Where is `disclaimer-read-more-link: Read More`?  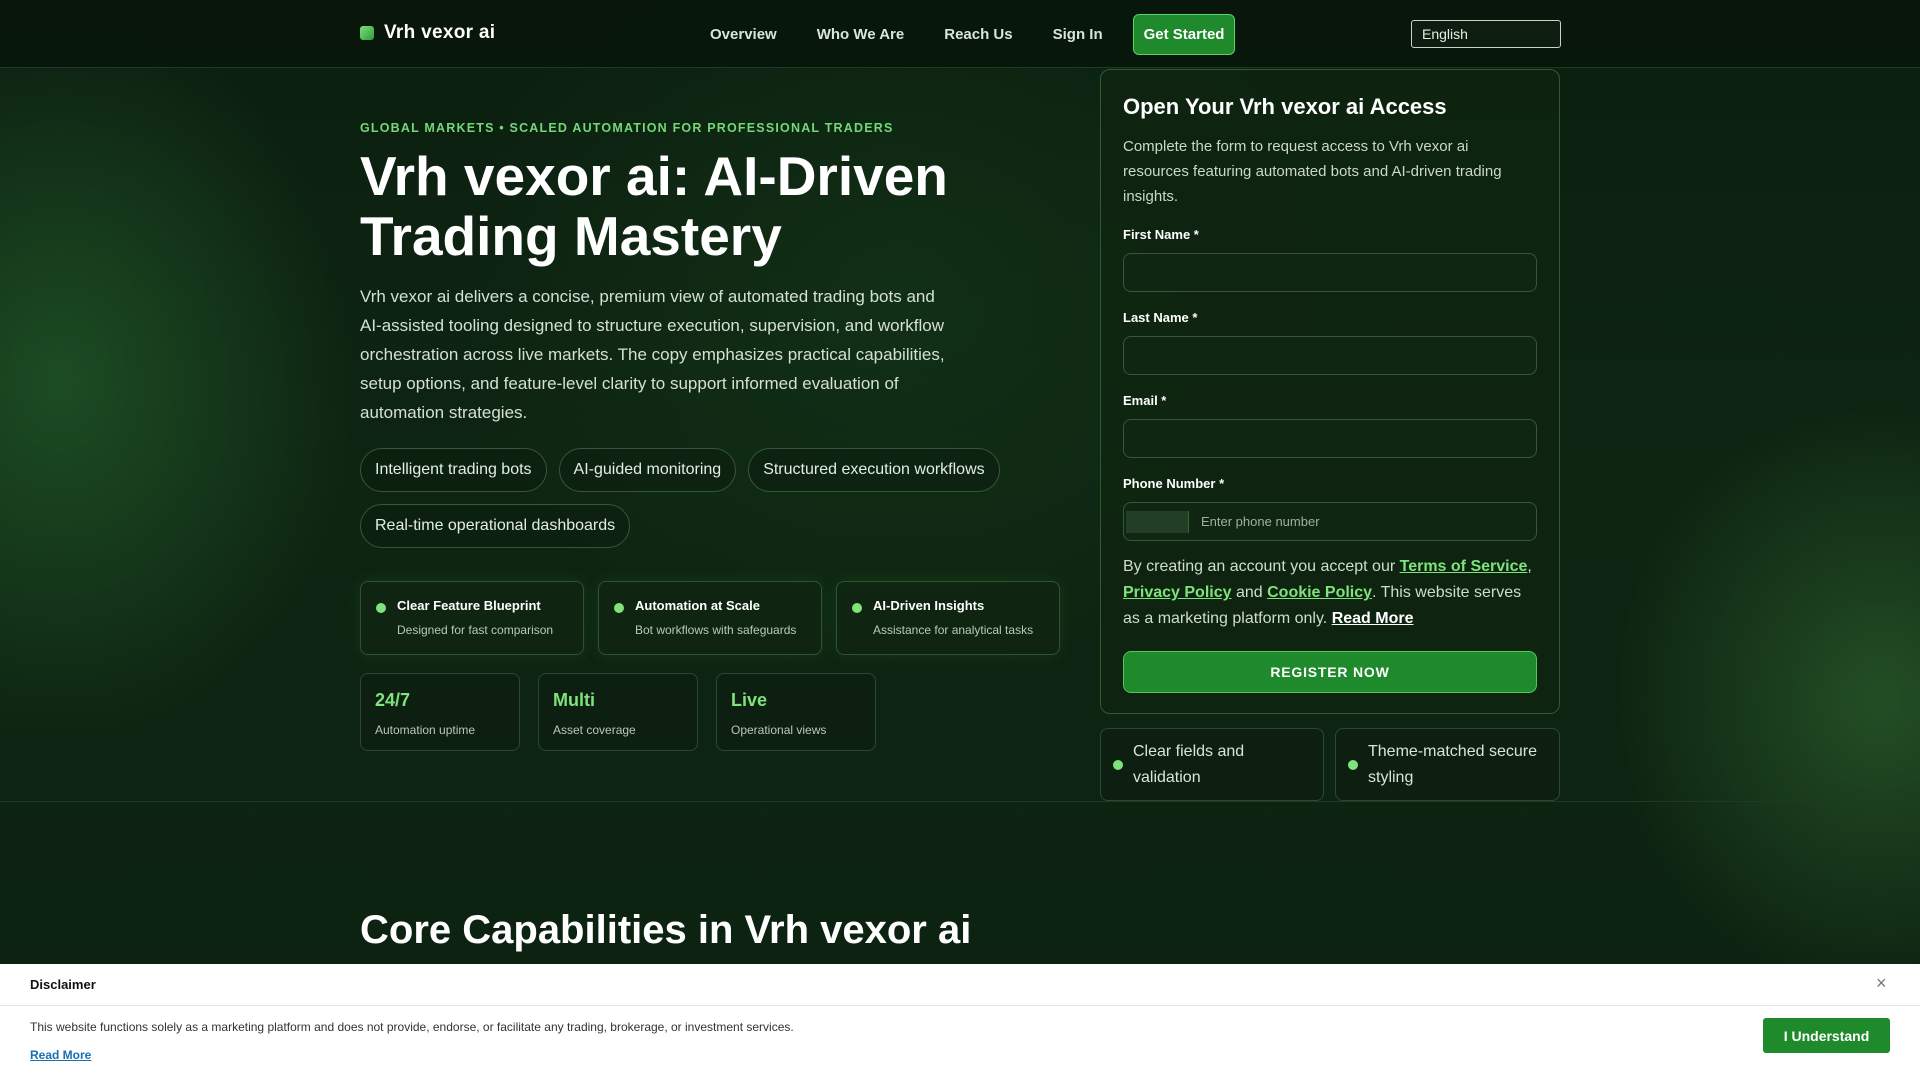 disclaimer-read-more-link: Read More is located at coordinates (60, 1055).